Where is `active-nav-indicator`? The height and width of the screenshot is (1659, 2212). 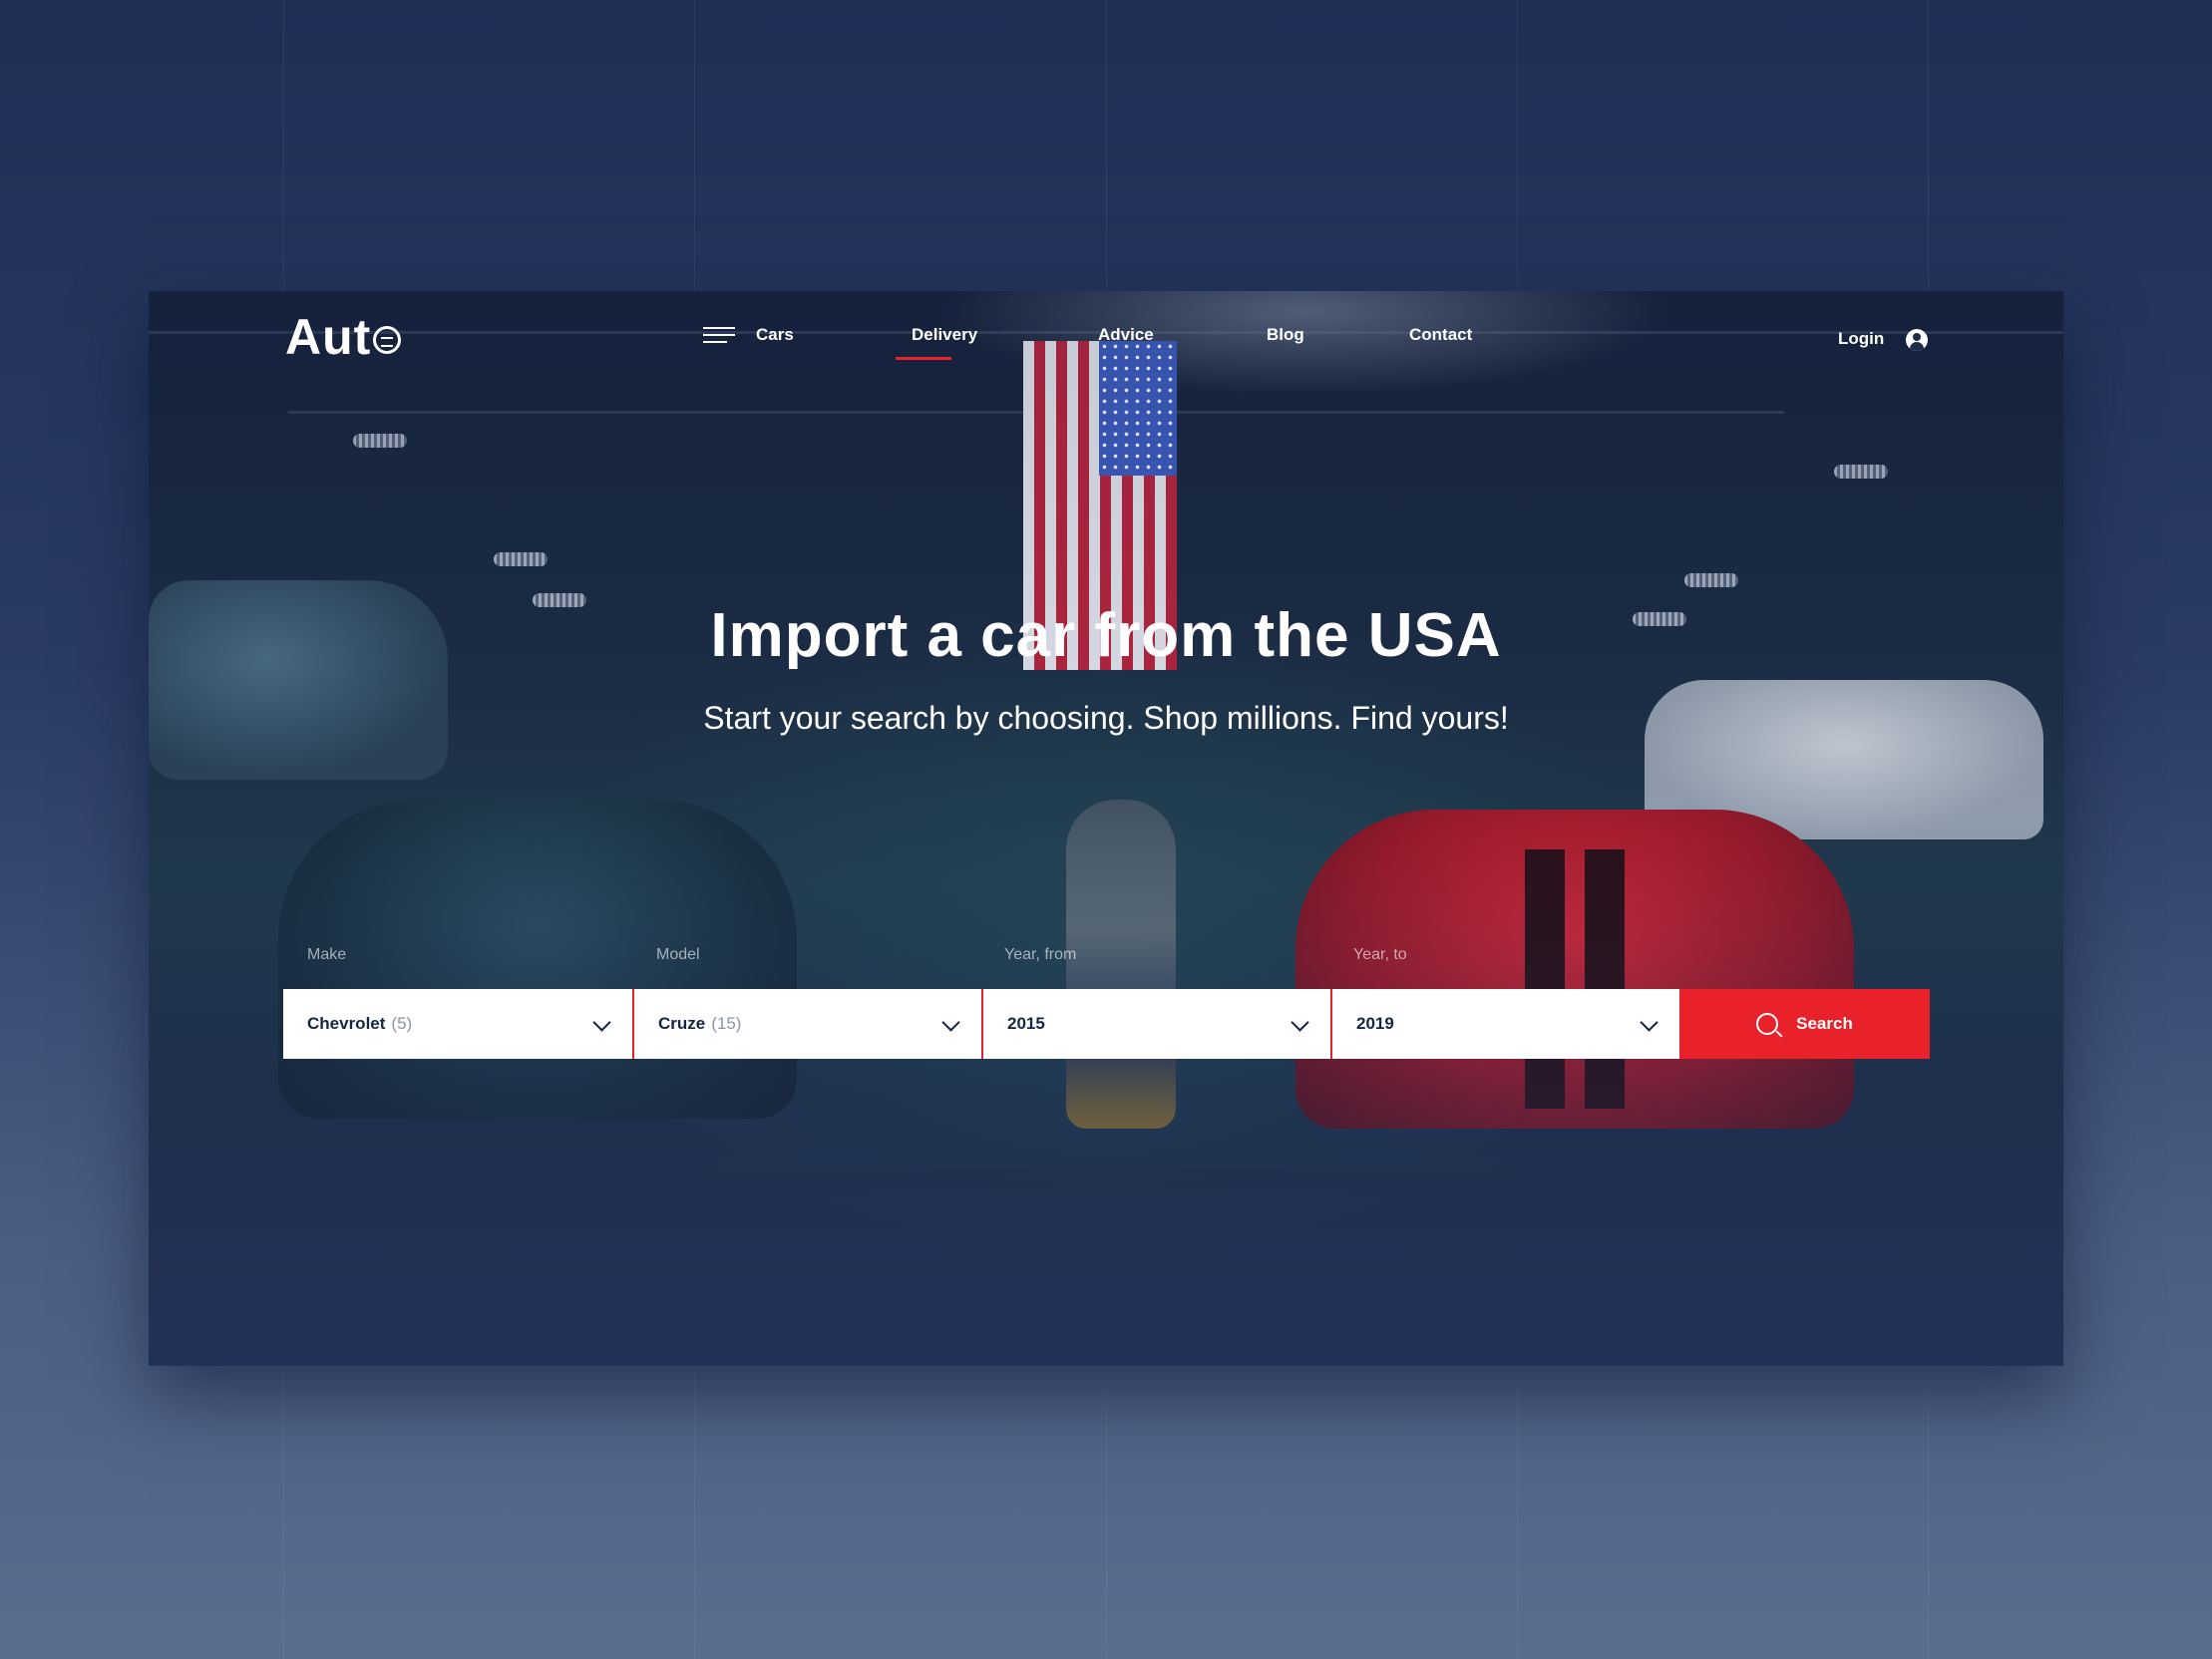 active-nav-indicator is located at coordinates (923, 358).